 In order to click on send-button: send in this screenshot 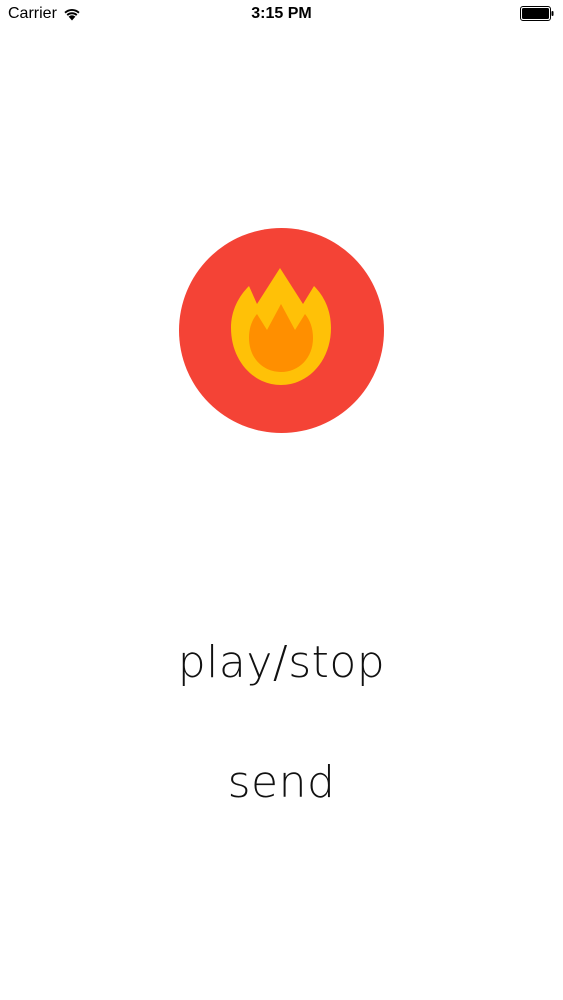, I will do `click(281, 783)`.